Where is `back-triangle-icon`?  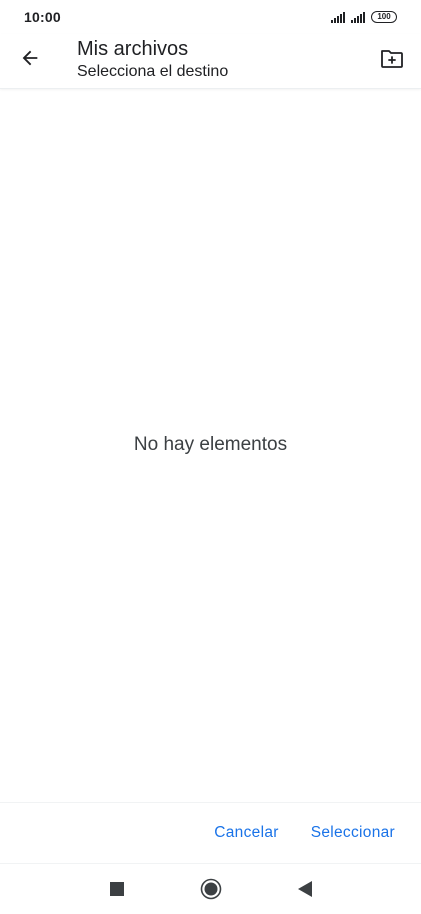 back-triangle-icon is located at coordinates (304, 889).